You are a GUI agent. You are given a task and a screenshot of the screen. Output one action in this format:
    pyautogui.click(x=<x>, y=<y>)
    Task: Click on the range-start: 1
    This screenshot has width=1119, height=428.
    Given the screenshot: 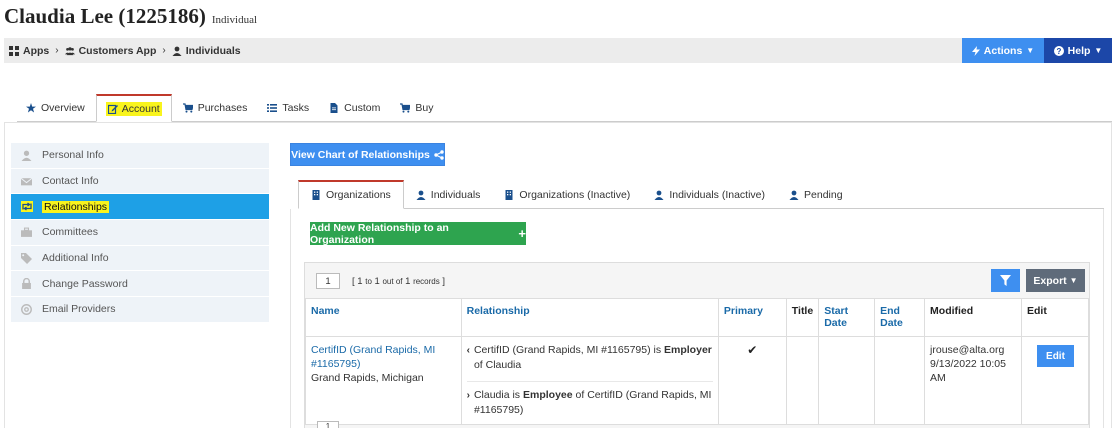 What is the action you would take?
    pyautogui.click(x=360, y=281)
    